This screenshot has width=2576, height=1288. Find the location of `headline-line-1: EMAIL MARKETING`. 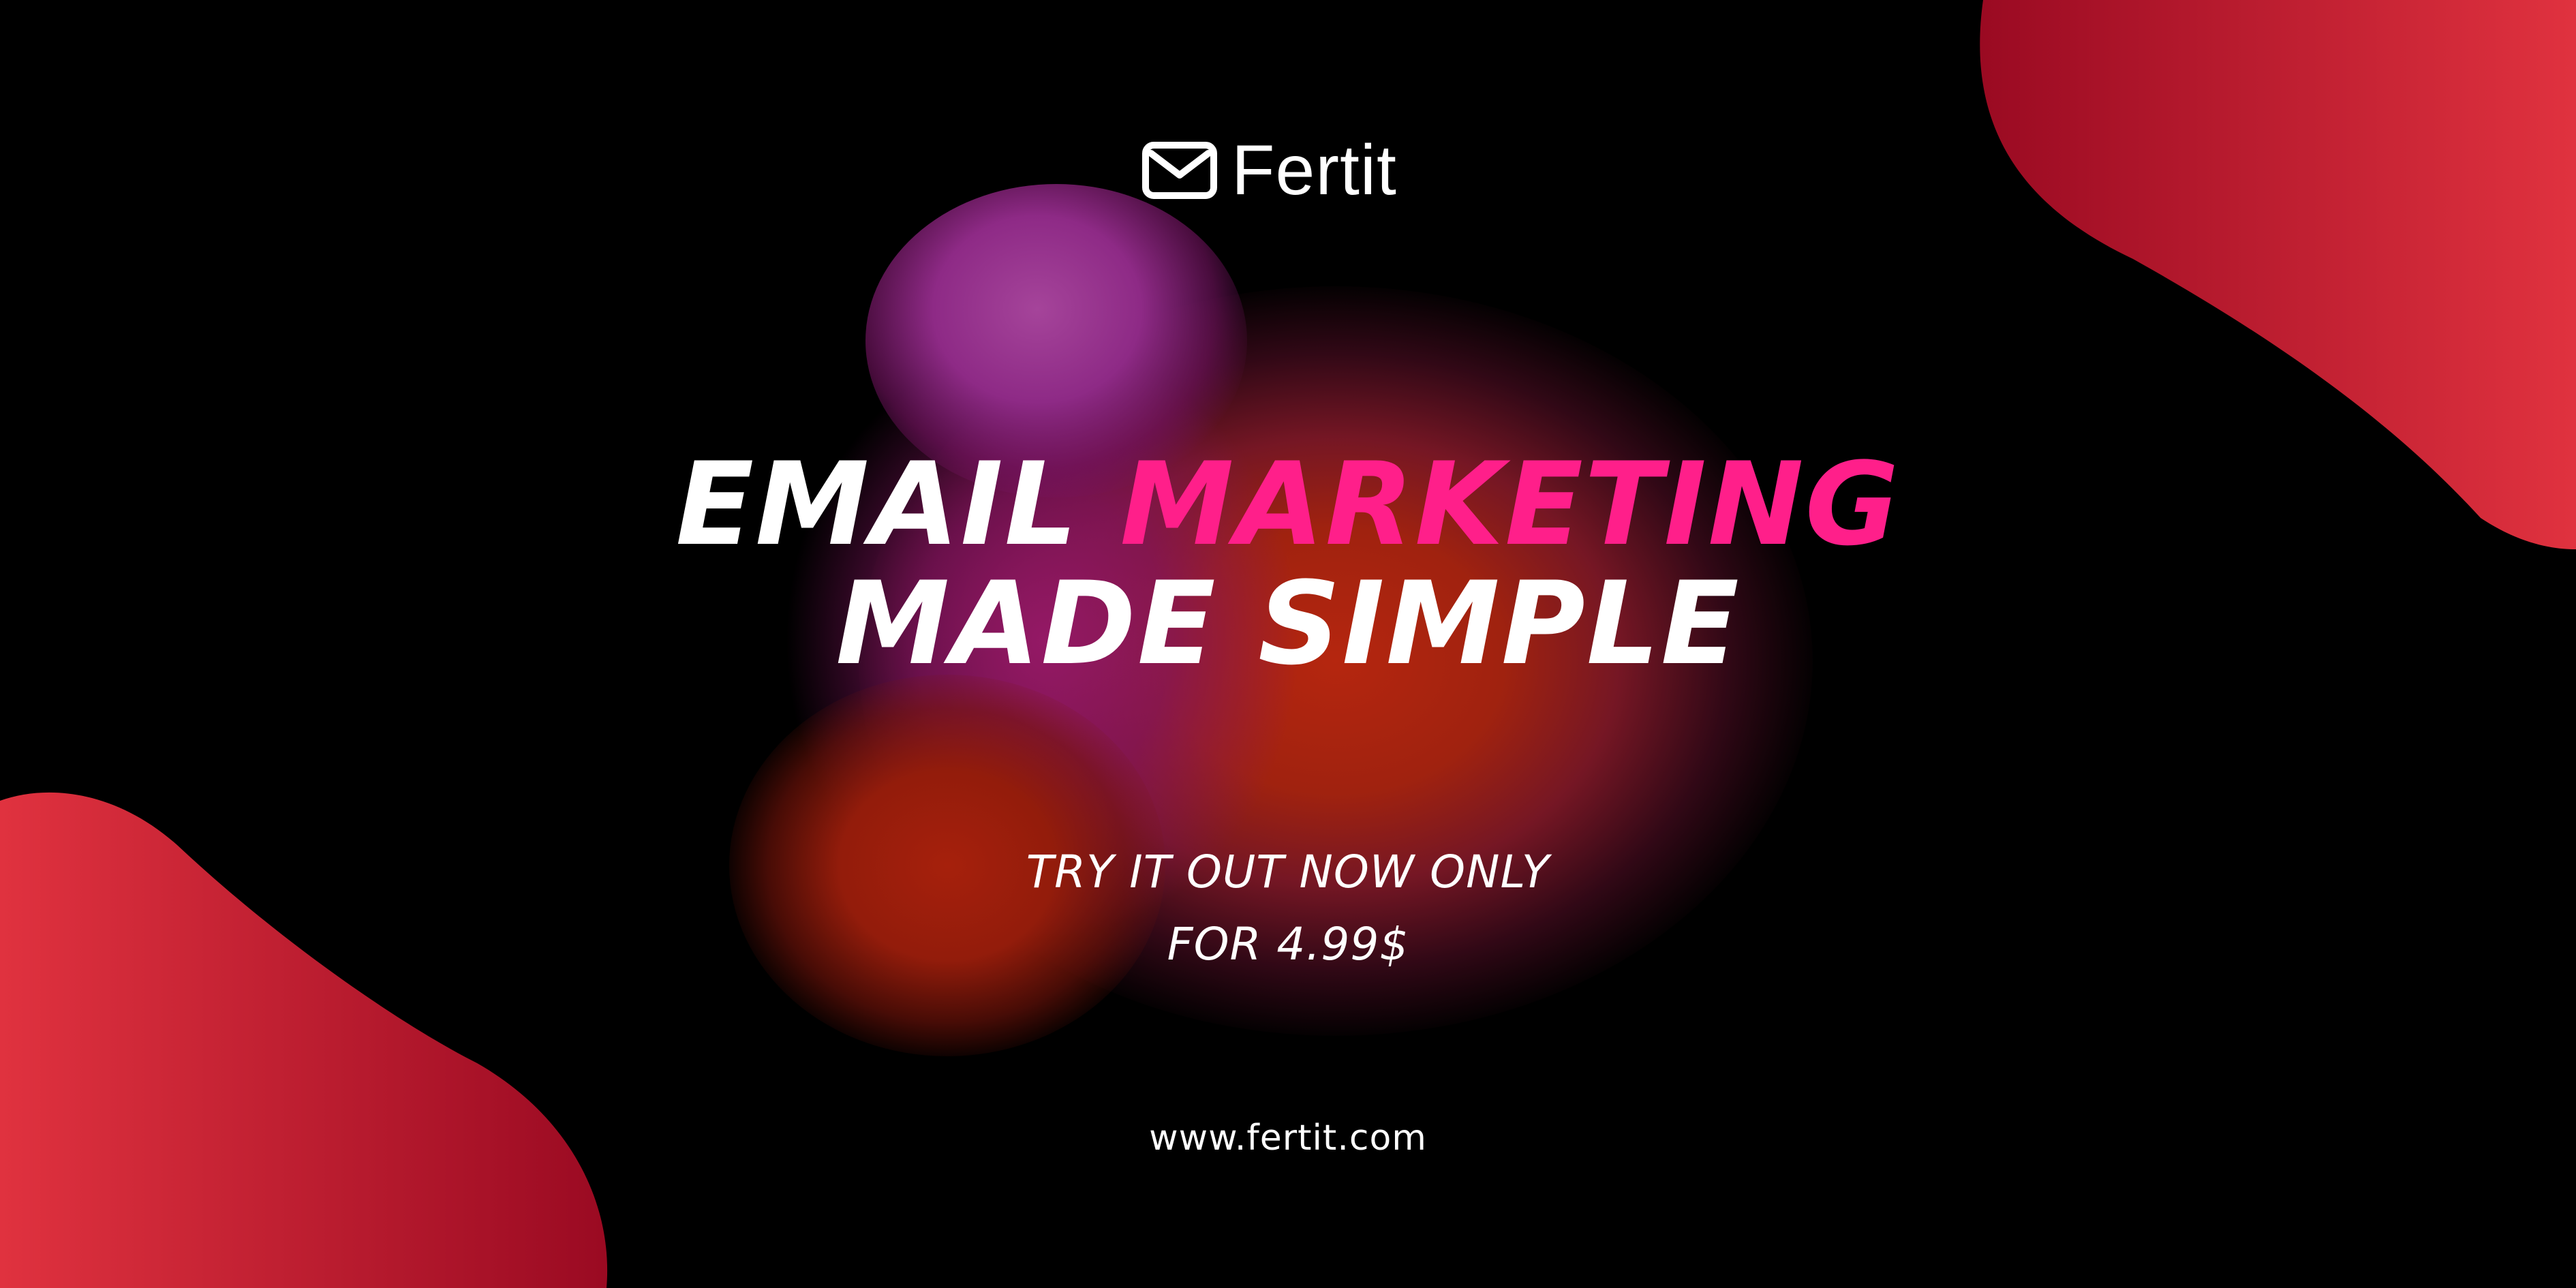

headline-line-1: EMAIL MARKETING is located at coordinates (1288, 504).